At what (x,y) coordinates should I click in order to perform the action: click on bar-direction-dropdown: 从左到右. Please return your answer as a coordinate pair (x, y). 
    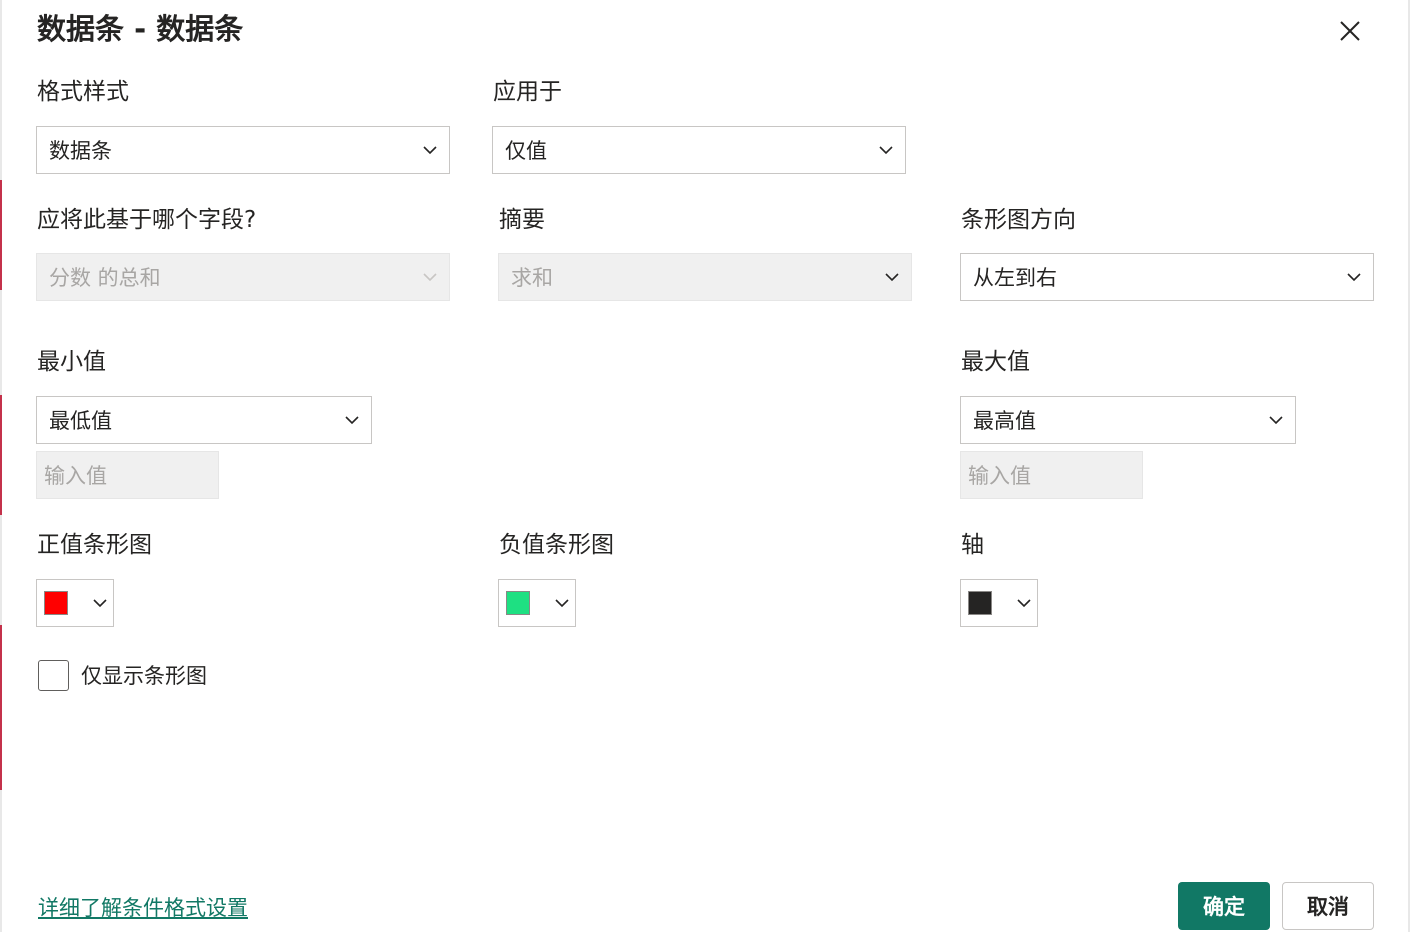
    Looking at the image, I should click on (1167, 277).